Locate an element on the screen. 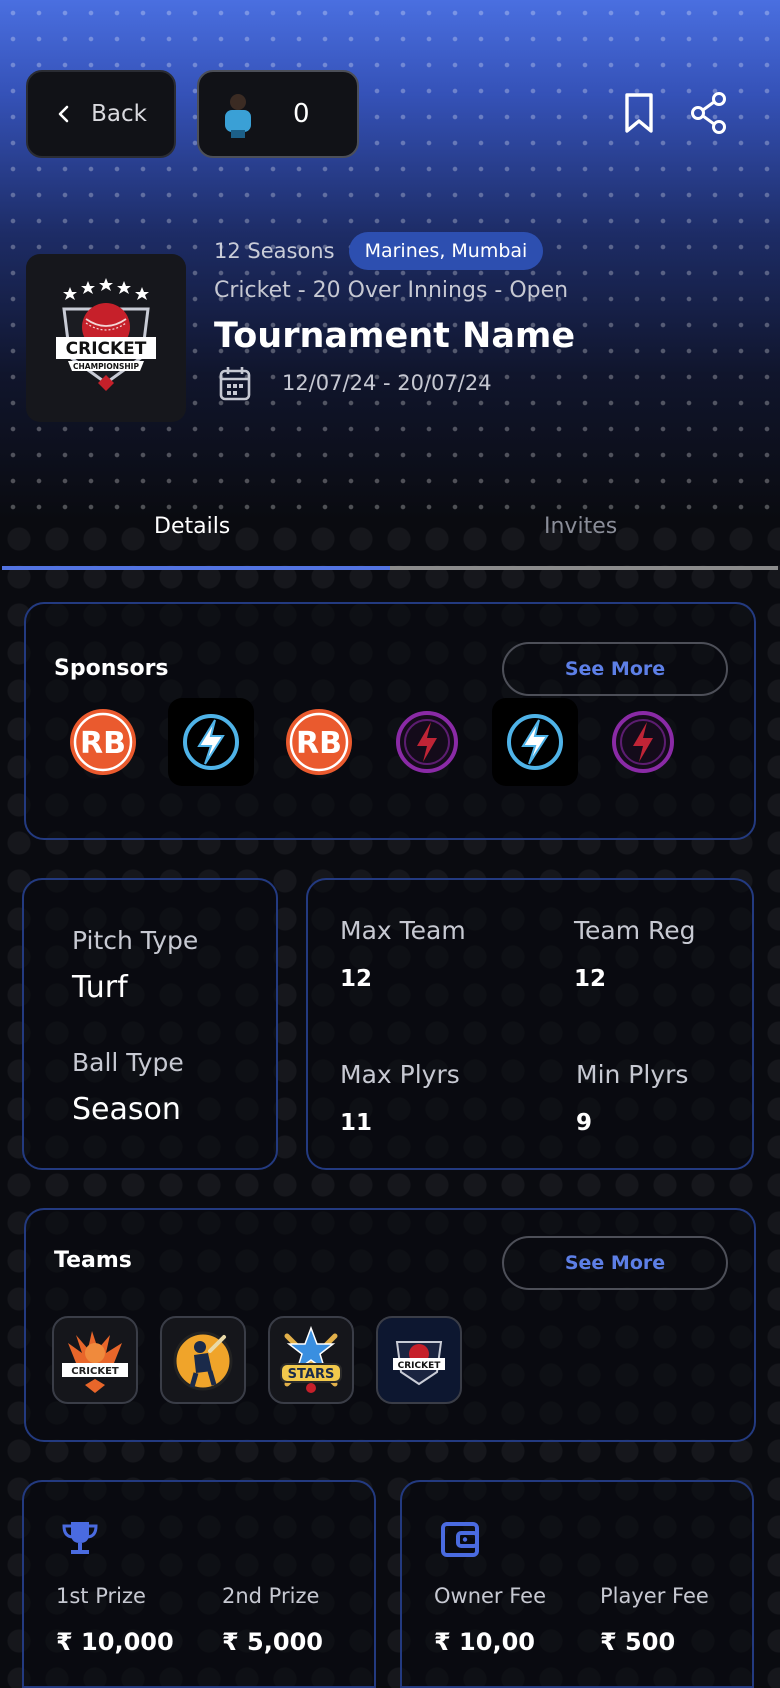 Image resolution: width=780 pixels, height=1688 pixels. tab-active-indicator is located at coordinates (196, 568).